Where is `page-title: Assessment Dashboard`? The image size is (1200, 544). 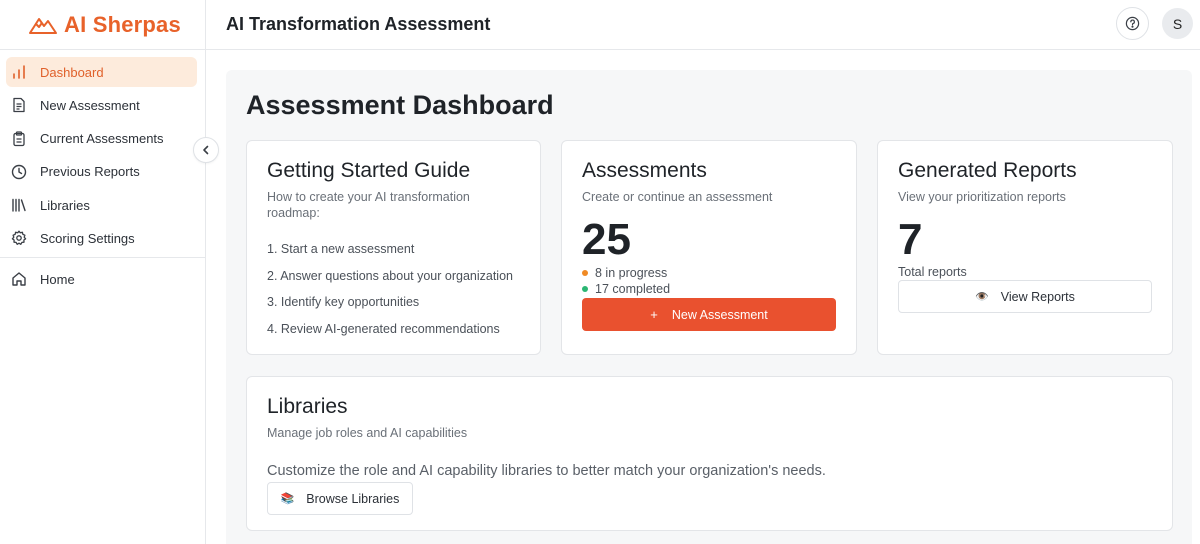
page-title: Assessment Dashboard is located at coordinates (400, 105).